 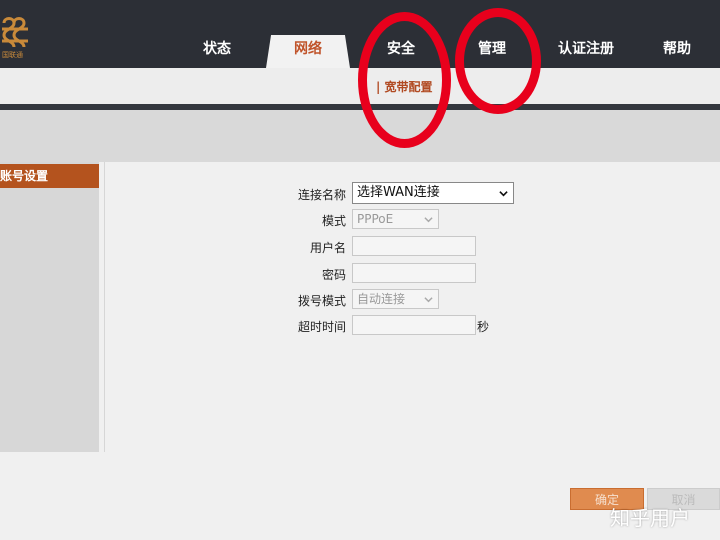 What do you see at coordinates (104, 307) in the screenshot?
I see `sidebar-divider` at bounding box center [104, 307].